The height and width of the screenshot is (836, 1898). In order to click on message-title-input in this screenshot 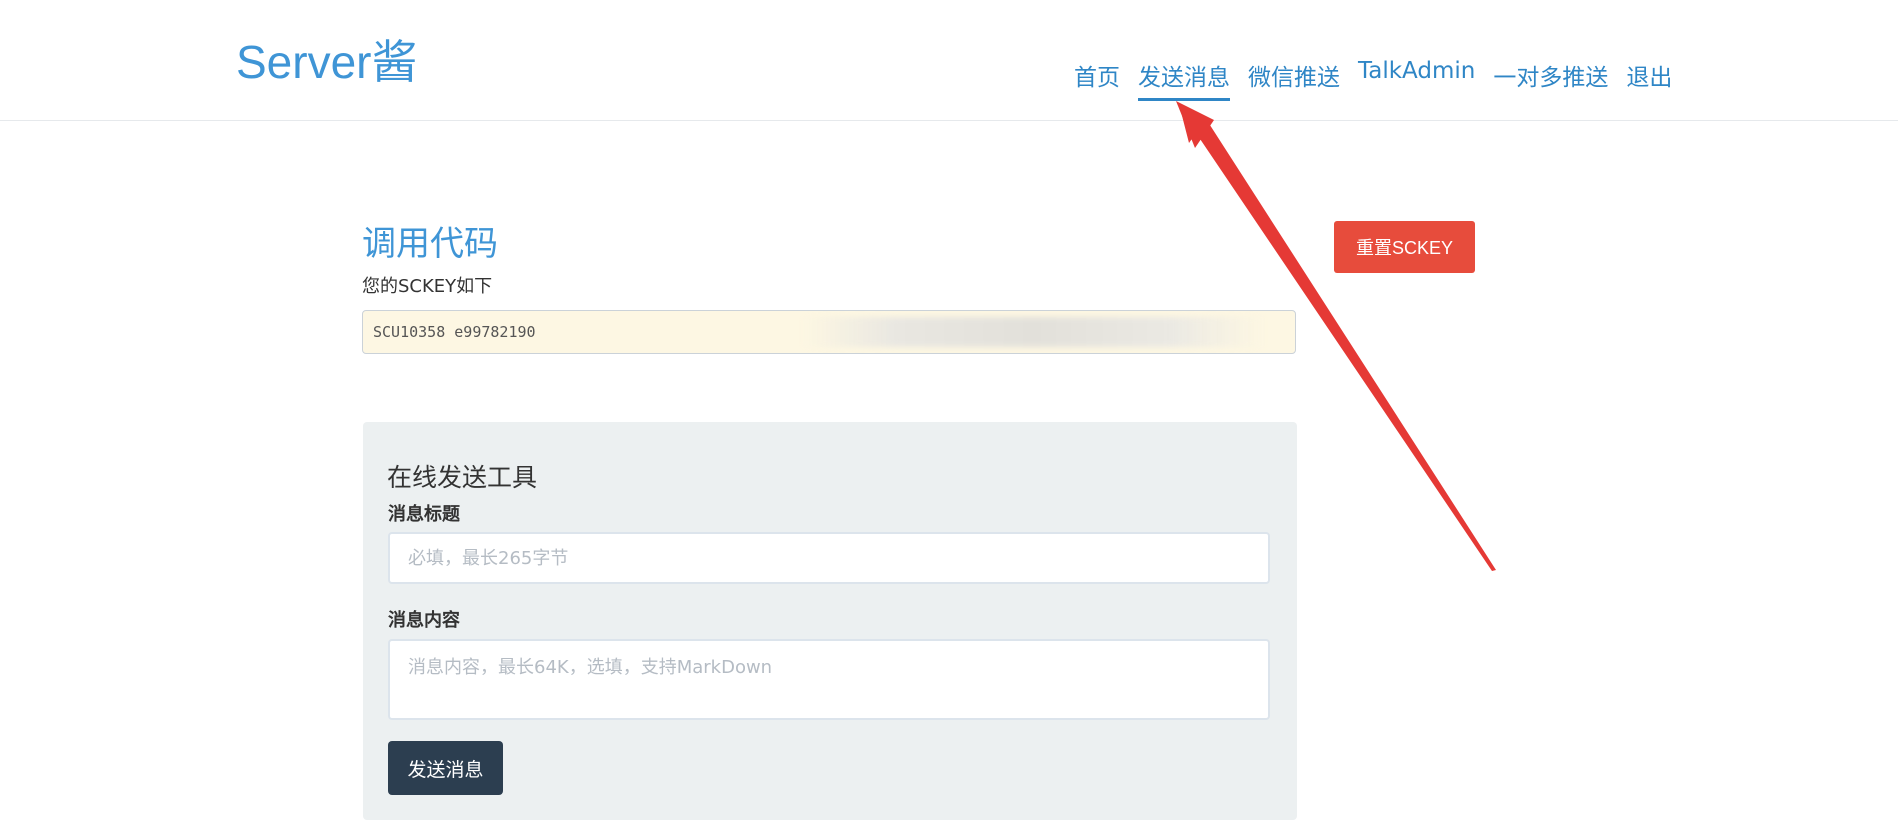, I will do `click(829, 558)`.